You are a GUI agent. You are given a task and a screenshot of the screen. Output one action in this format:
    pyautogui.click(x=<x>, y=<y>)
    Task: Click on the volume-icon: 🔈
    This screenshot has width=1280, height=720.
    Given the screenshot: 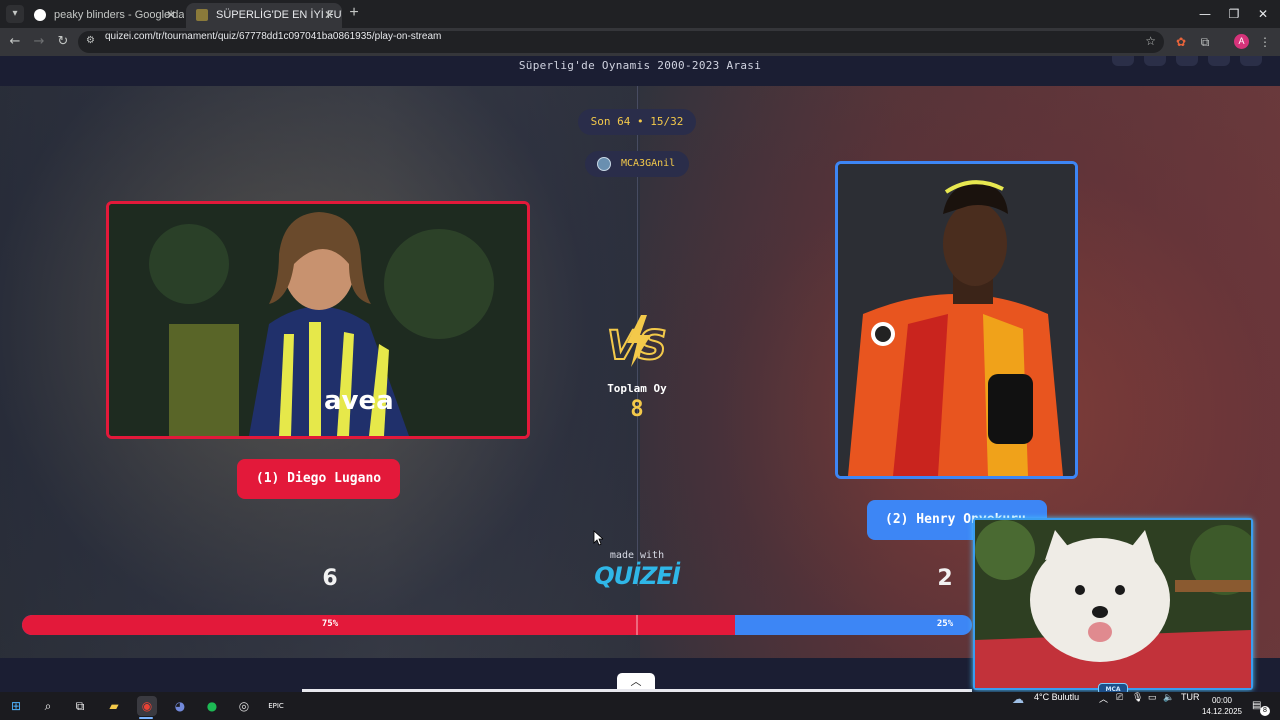 What is the action you would take?
    pyautogui.click(x=1168, y=697)
    